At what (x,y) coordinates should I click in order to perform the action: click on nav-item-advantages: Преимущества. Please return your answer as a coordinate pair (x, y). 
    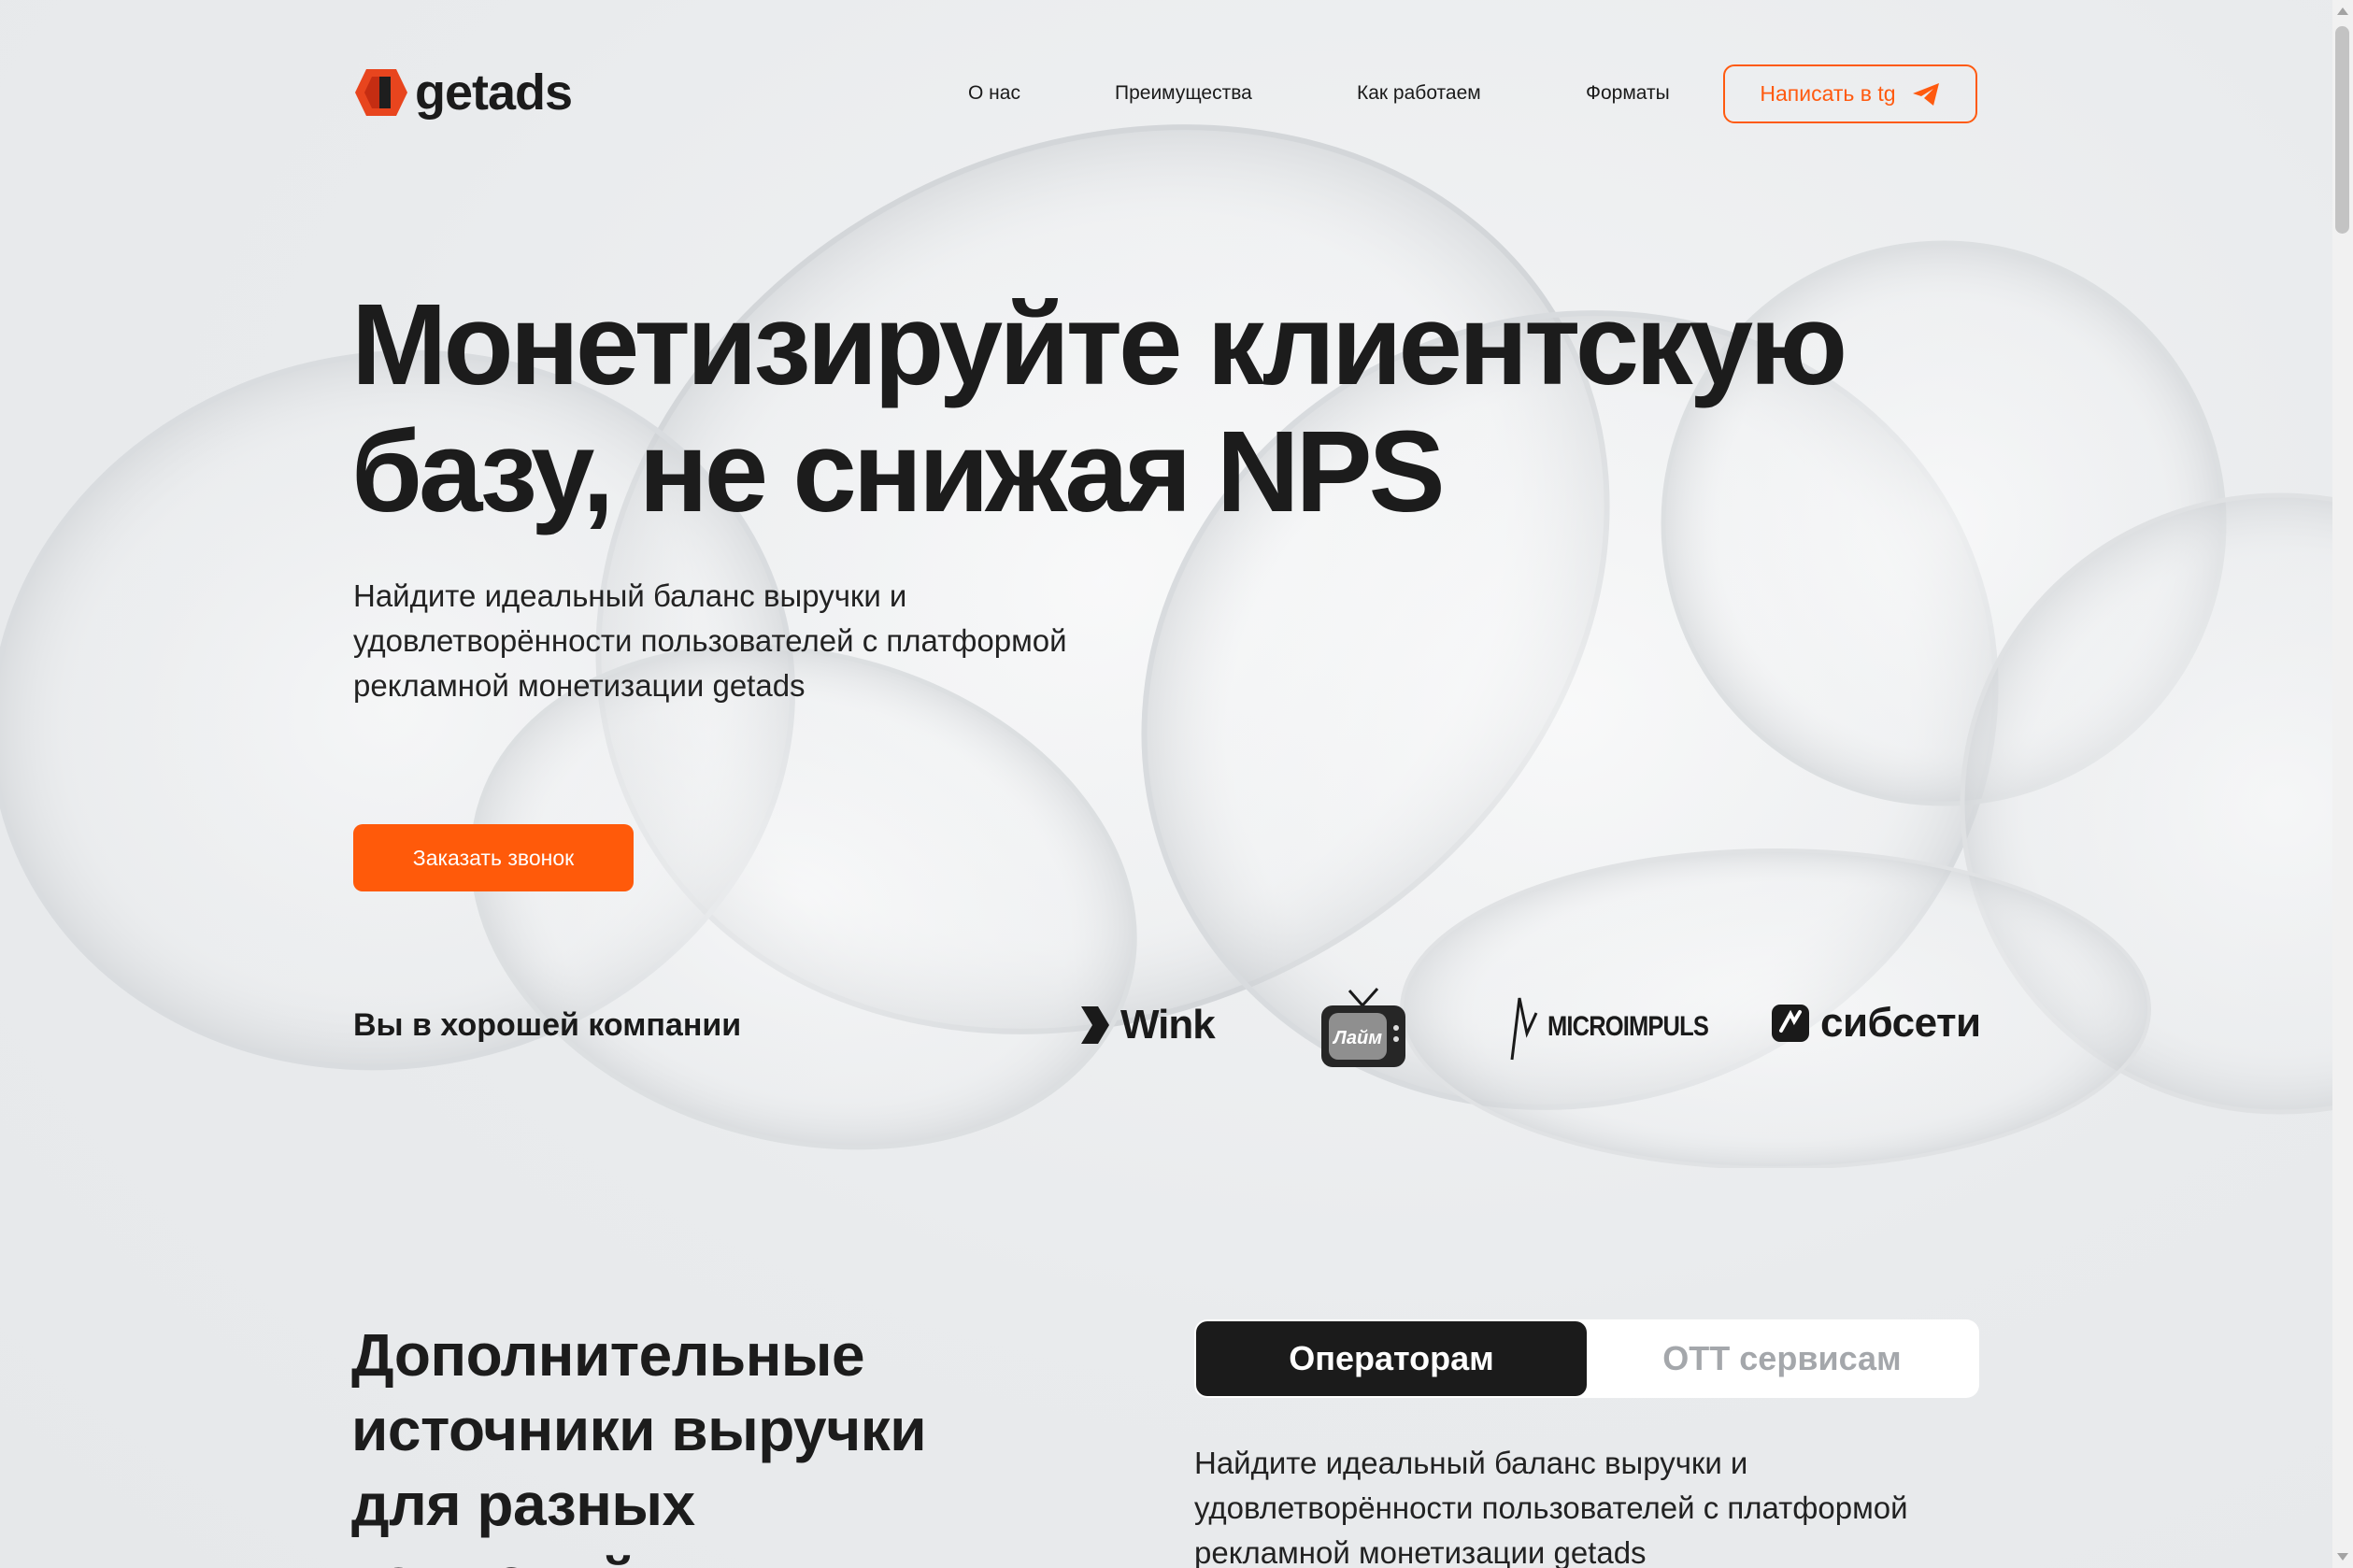
    Looking at the image, I should click on (1184, 94).